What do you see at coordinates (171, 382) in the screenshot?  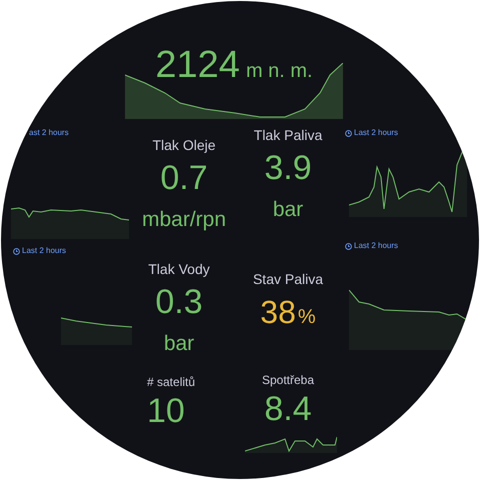 I see `stat-title: # satelitů` at bounding box center [171, 382].